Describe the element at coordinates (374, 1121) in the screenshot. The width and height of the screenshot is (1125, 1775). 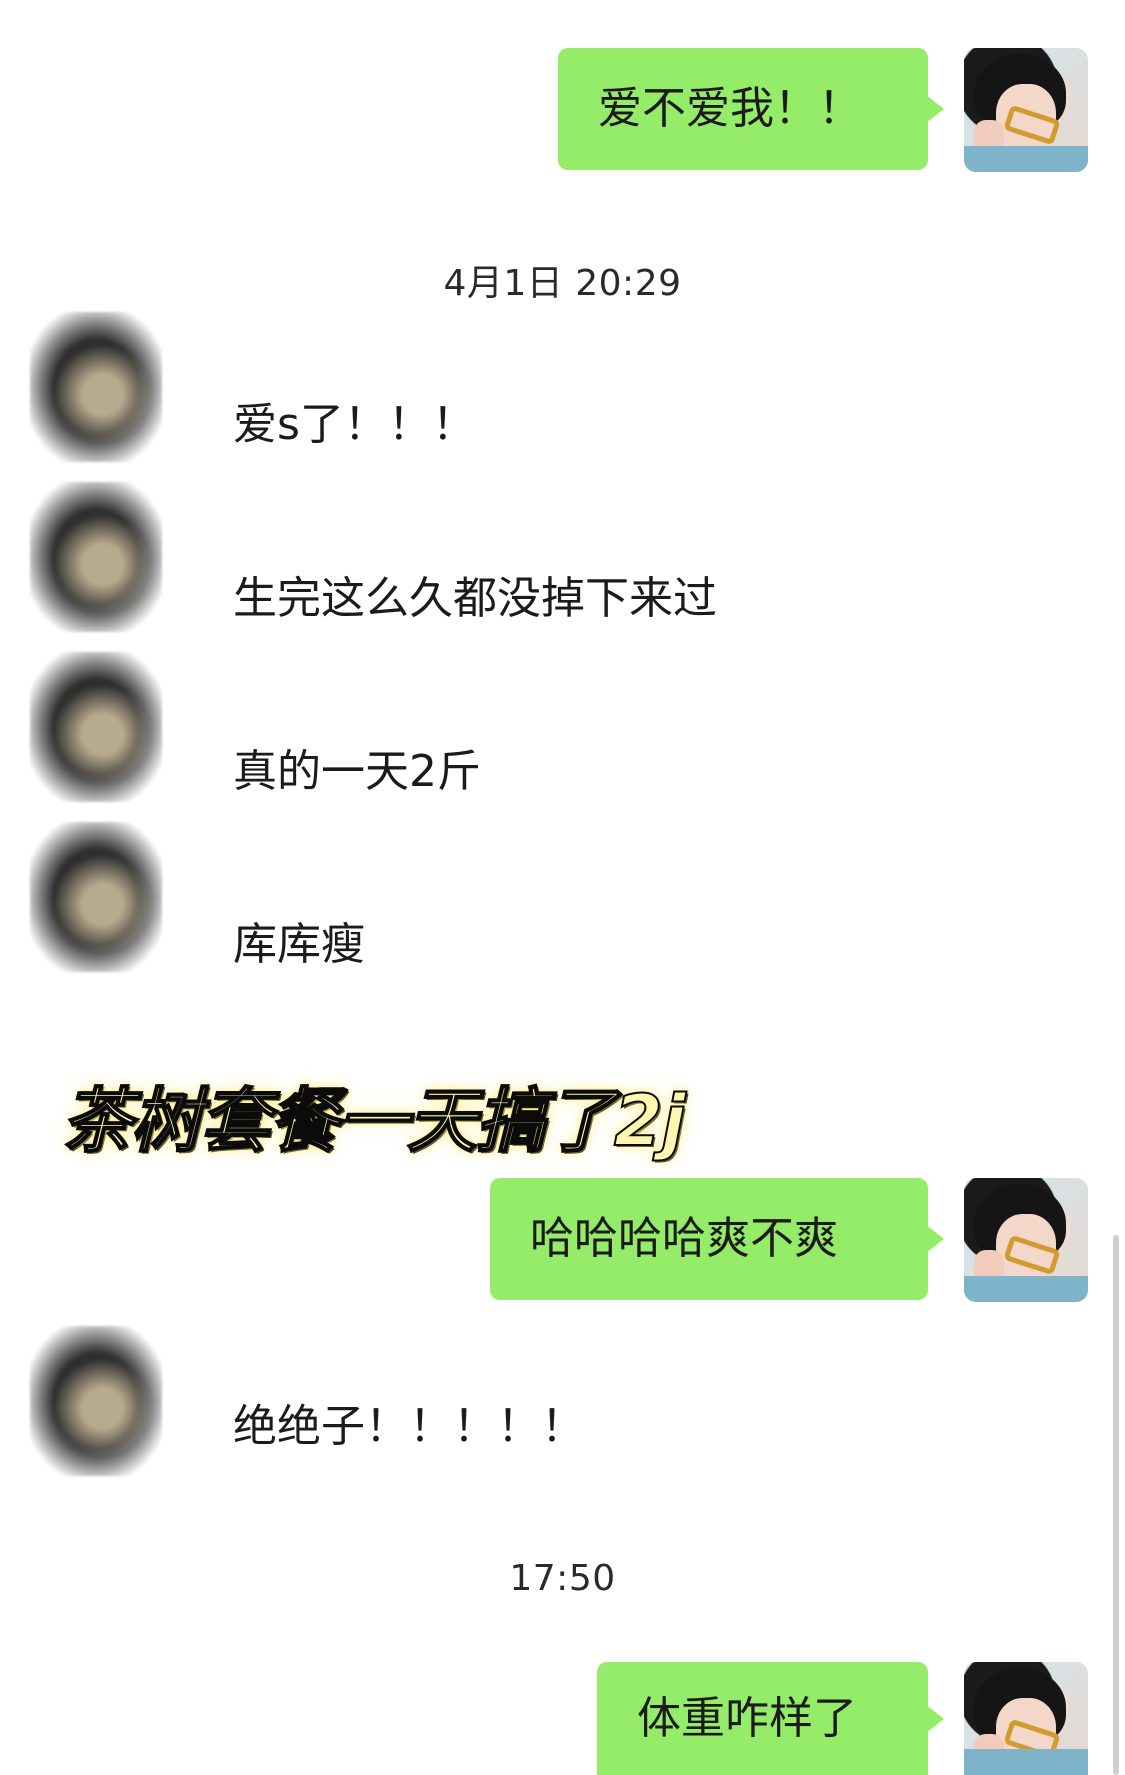
I see `overlay-caption: 茶树套餐一天搞了2j` at that location.